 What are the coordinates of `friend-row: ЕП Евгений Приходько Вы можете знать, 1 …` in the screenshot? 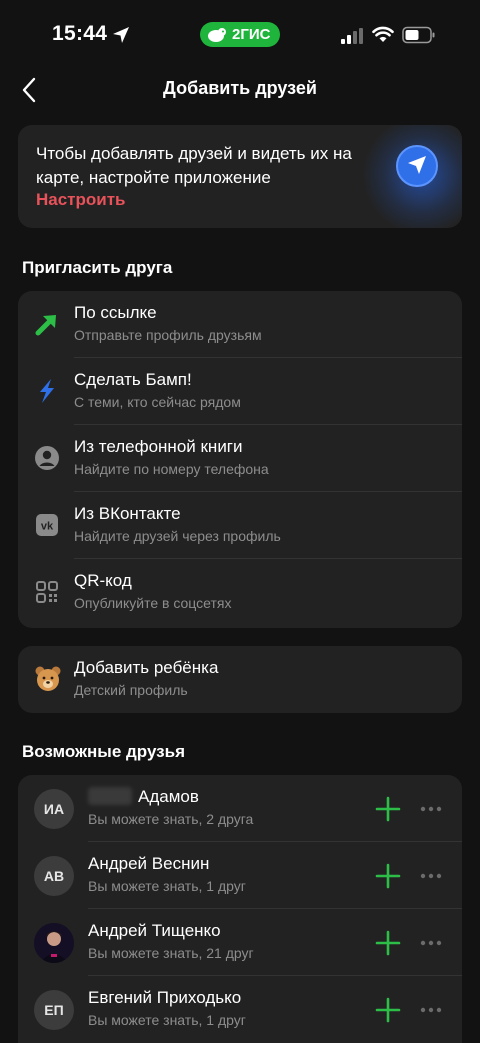 It's located at (240, 1009).